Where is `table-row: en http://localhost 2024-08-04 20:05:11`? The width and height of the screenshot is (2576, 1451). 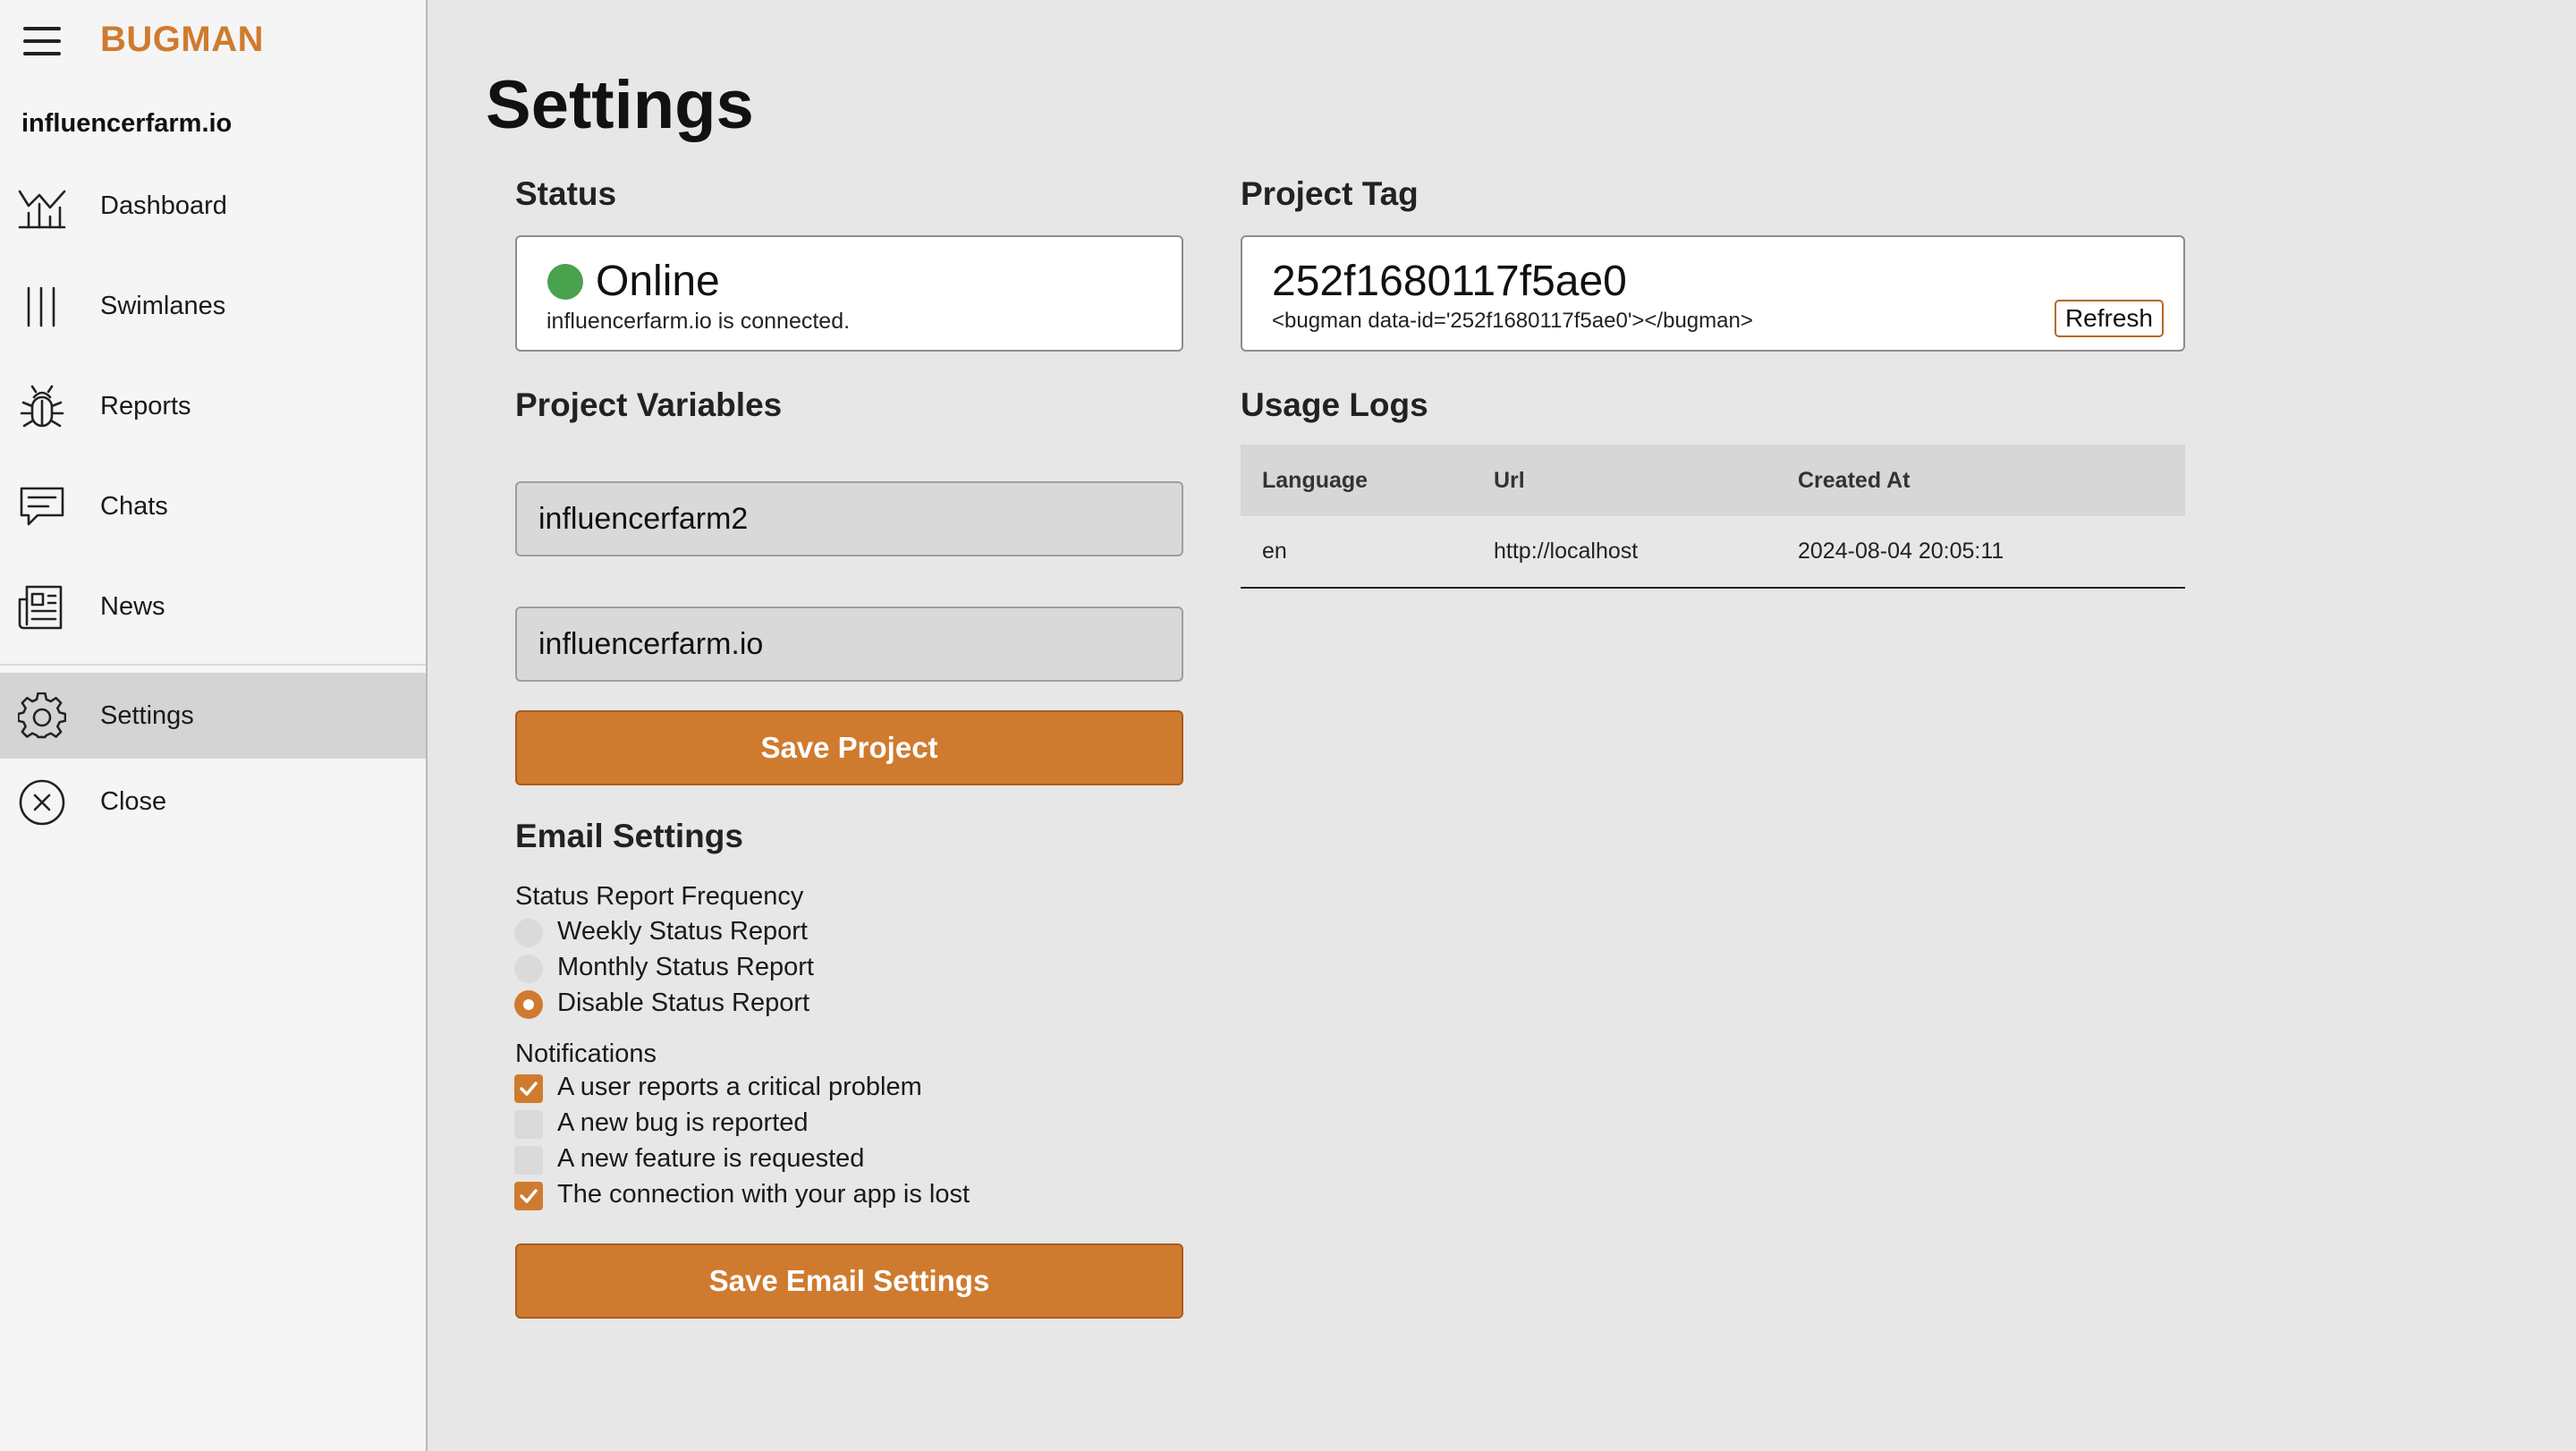
table-row: en http://localhost 2024-08-04 20:05:11 is located at coordinates (1713, 552).